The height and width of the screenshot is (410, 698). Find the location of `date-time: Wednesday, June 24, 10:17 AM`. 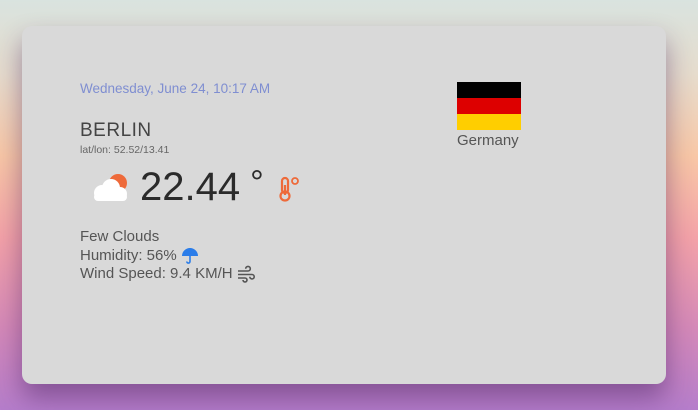

date-time: Wednesday, June 24, 10:17 AM is located at coordinates (175, 88).